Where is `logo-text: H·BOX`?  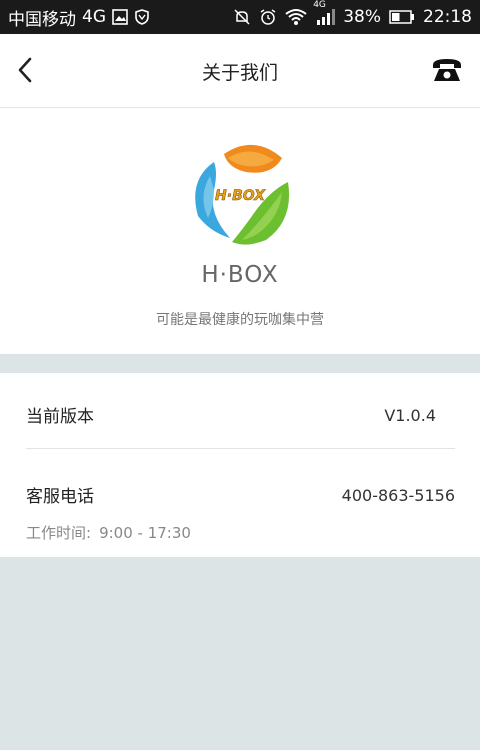
logo-text: H·BOX is located at coordinates (240, 196).